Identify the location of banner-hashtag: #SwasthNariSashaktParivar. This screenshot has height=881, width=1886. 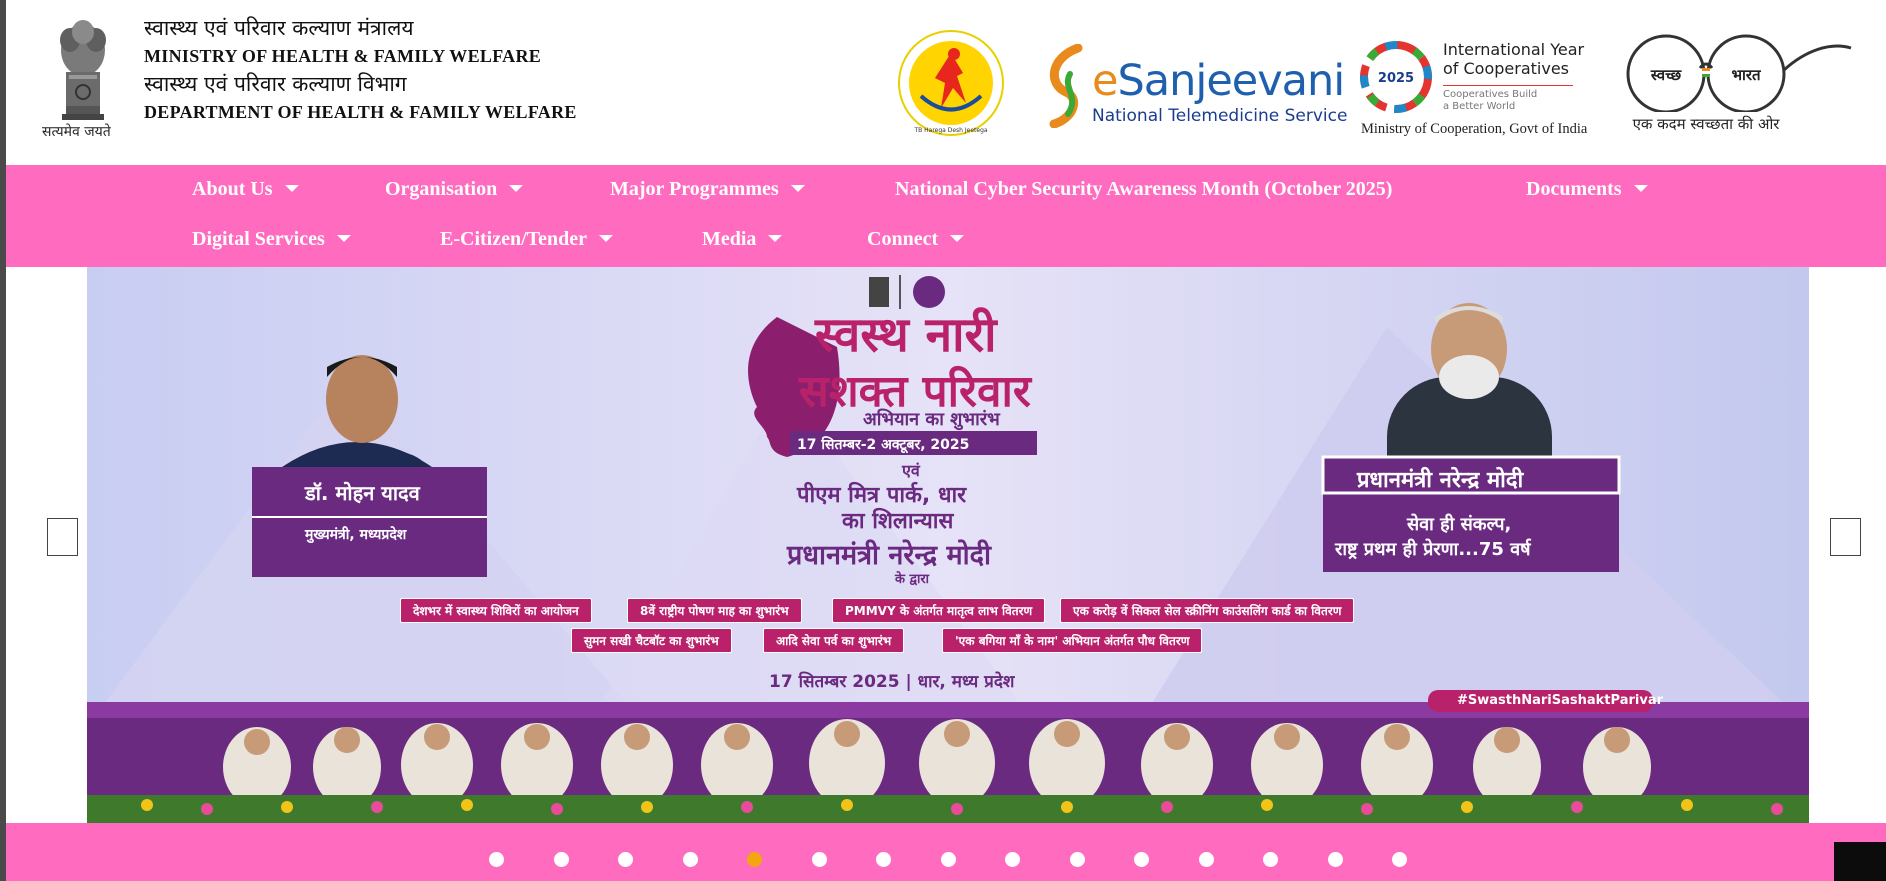
(1560, 700).